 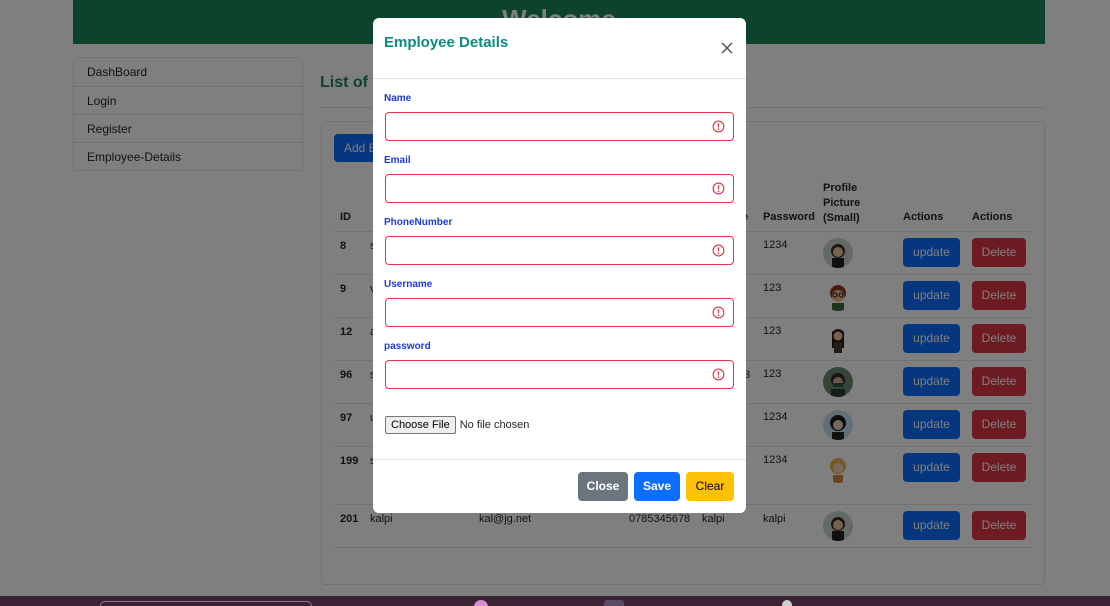 What do you see at coordinates (457, 425) in the screenshot?
I see `profile-picture-file-input: Choose File No file chosen` at bounding box center [457, 425].